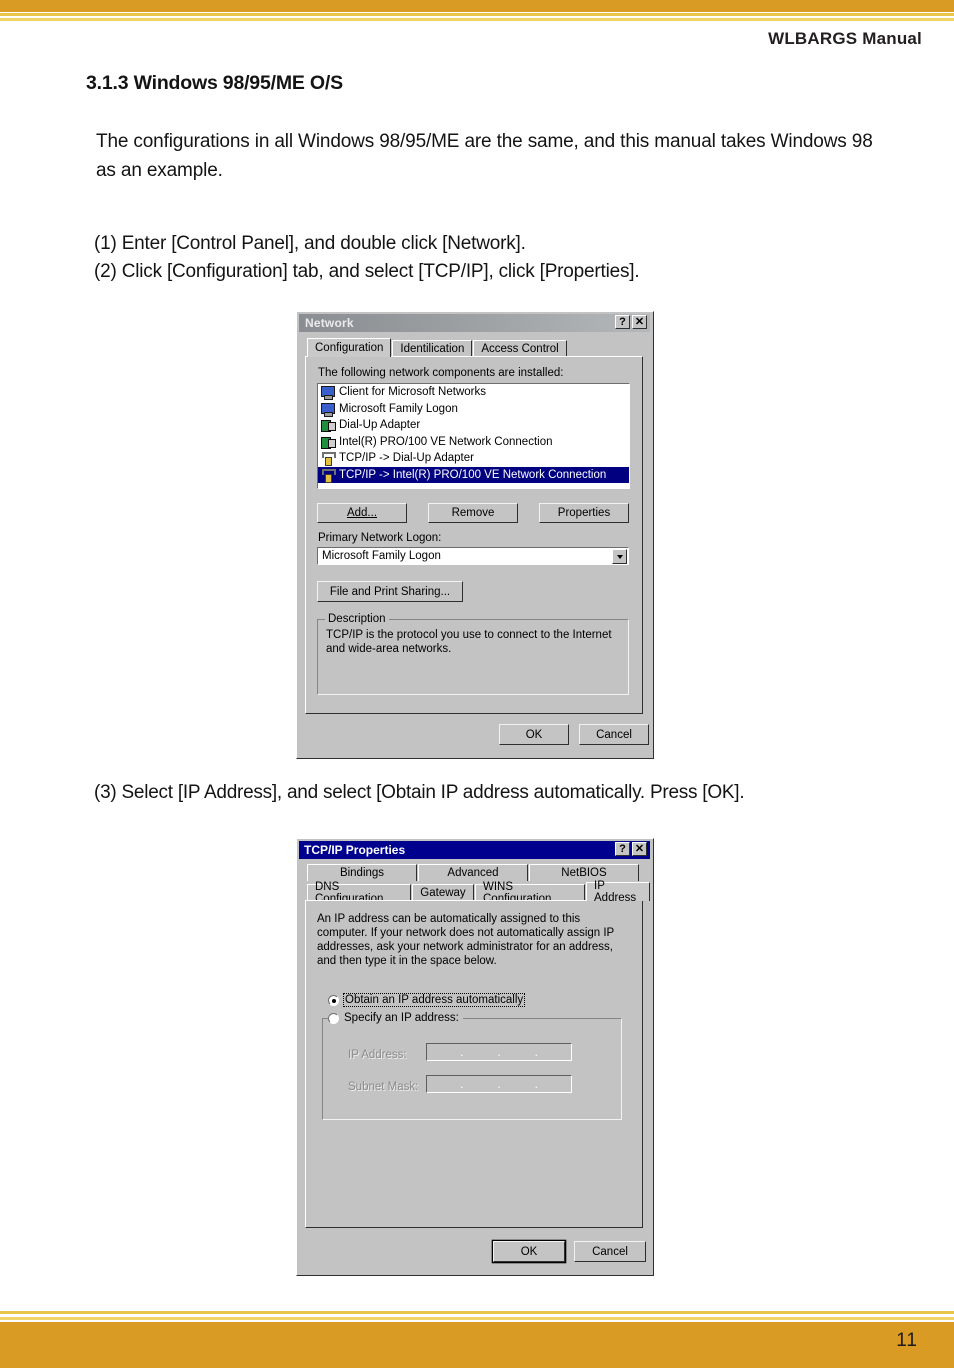 The width and height of the screenshot is (954, 1368). I want to click on primary-logon-value: Microsoft Family Logon, so click(381, 556).